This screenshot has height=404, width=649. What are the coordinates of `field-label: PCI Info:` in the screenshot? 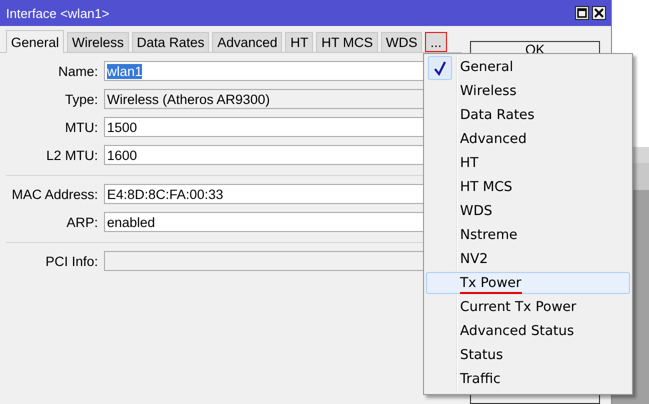 It's located at (71, 261).